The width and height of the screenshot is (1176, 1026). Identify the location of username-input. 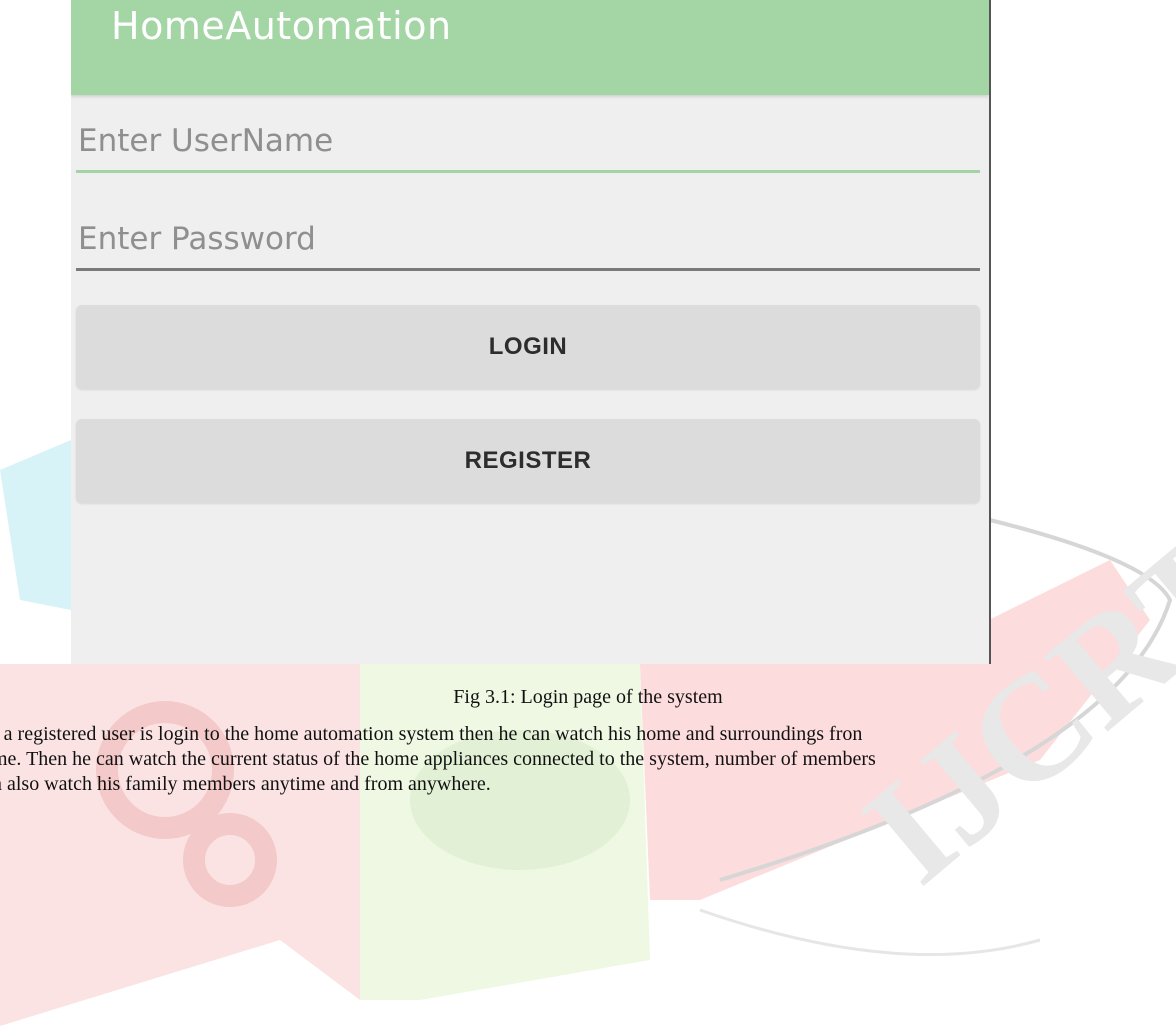
(528, 141).